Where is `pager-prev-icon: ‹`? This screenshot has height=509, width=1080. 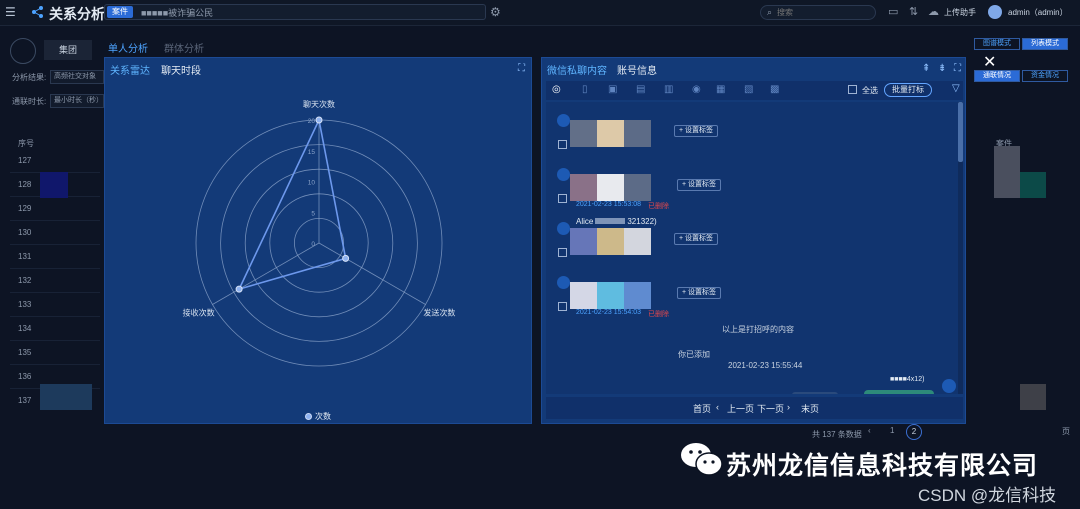
pager-prev-icon: ‹ is located at coordinates (869, 430).